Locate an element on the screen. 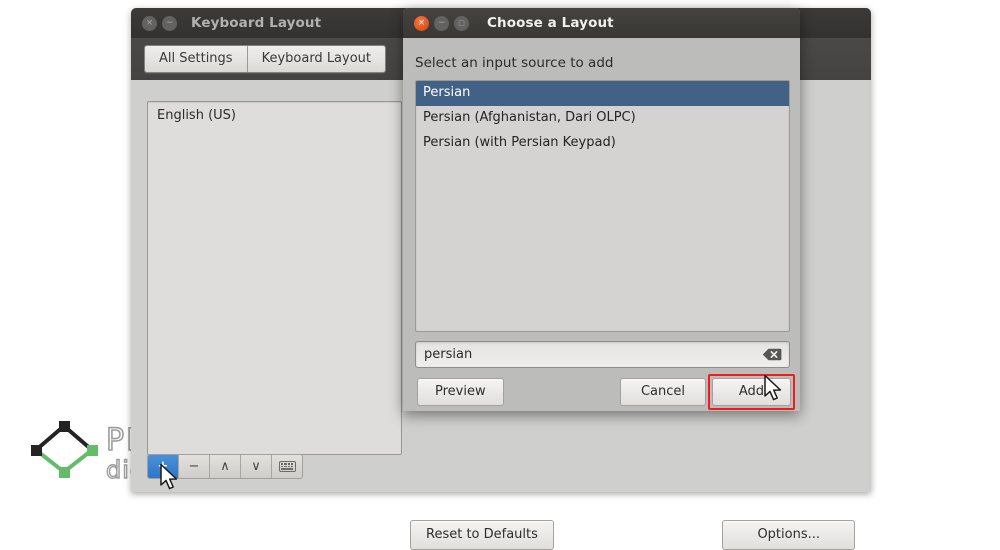  layout-list-toolbar: + − ∧ ∨ is located at coordinates (225, 466).